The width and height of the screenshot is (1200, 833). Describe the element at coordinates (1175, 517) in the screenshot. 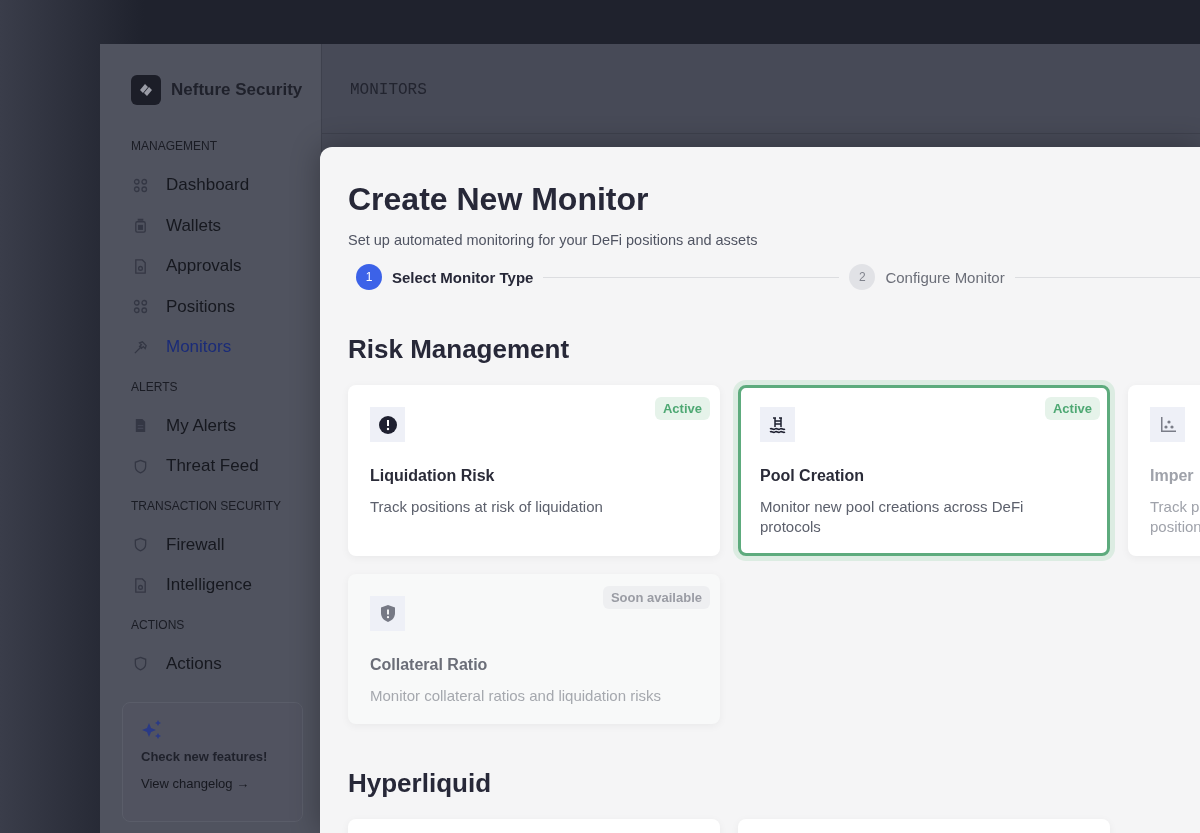

I see `card-description: Track p position` at that location.